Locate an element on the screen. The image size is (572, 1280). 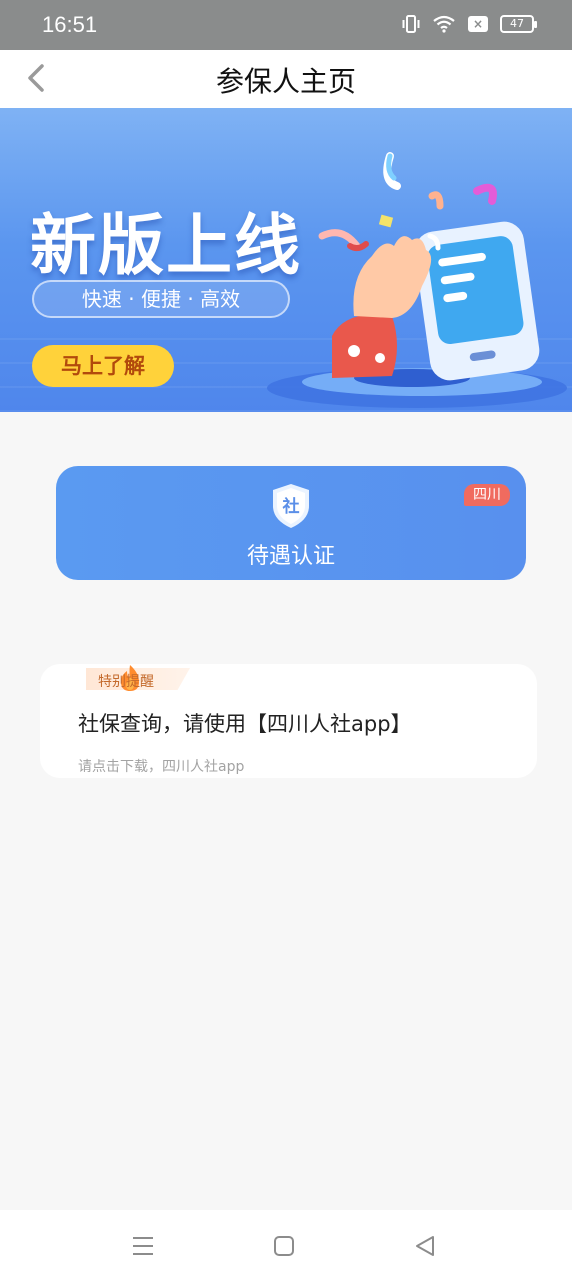
home-icon is located at coordinates (284, 1246).